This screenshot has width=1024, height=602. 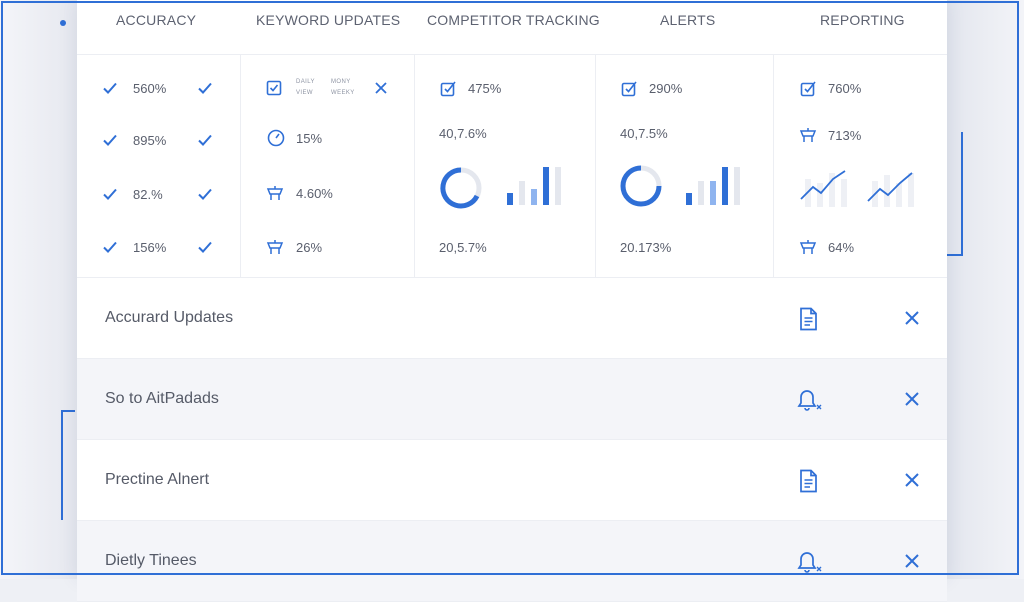 I want to click on accuracy-value: 82.%, so click(x=148, y=194).